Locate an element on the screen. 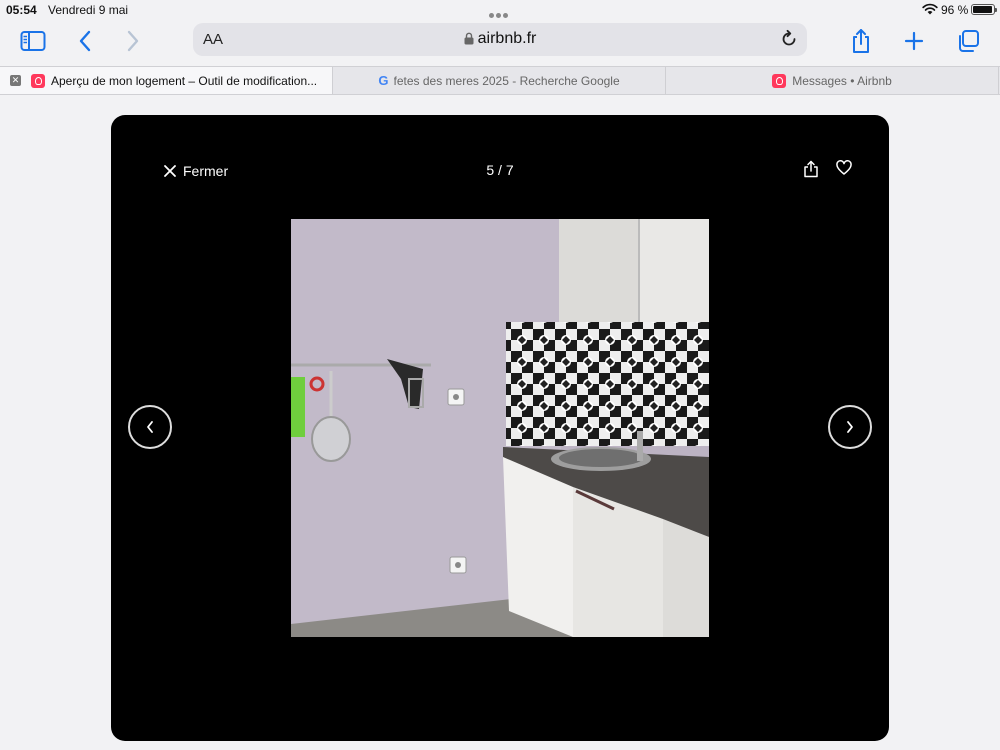  status-time: 05:54 is located at coordinates (21, 10).